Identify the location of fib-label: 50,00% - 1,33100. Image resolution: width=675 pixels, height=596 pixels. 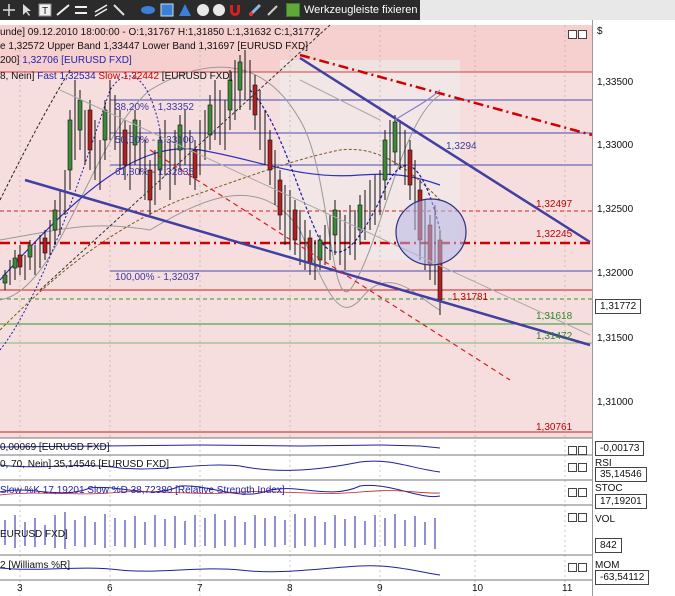
(154, 140).